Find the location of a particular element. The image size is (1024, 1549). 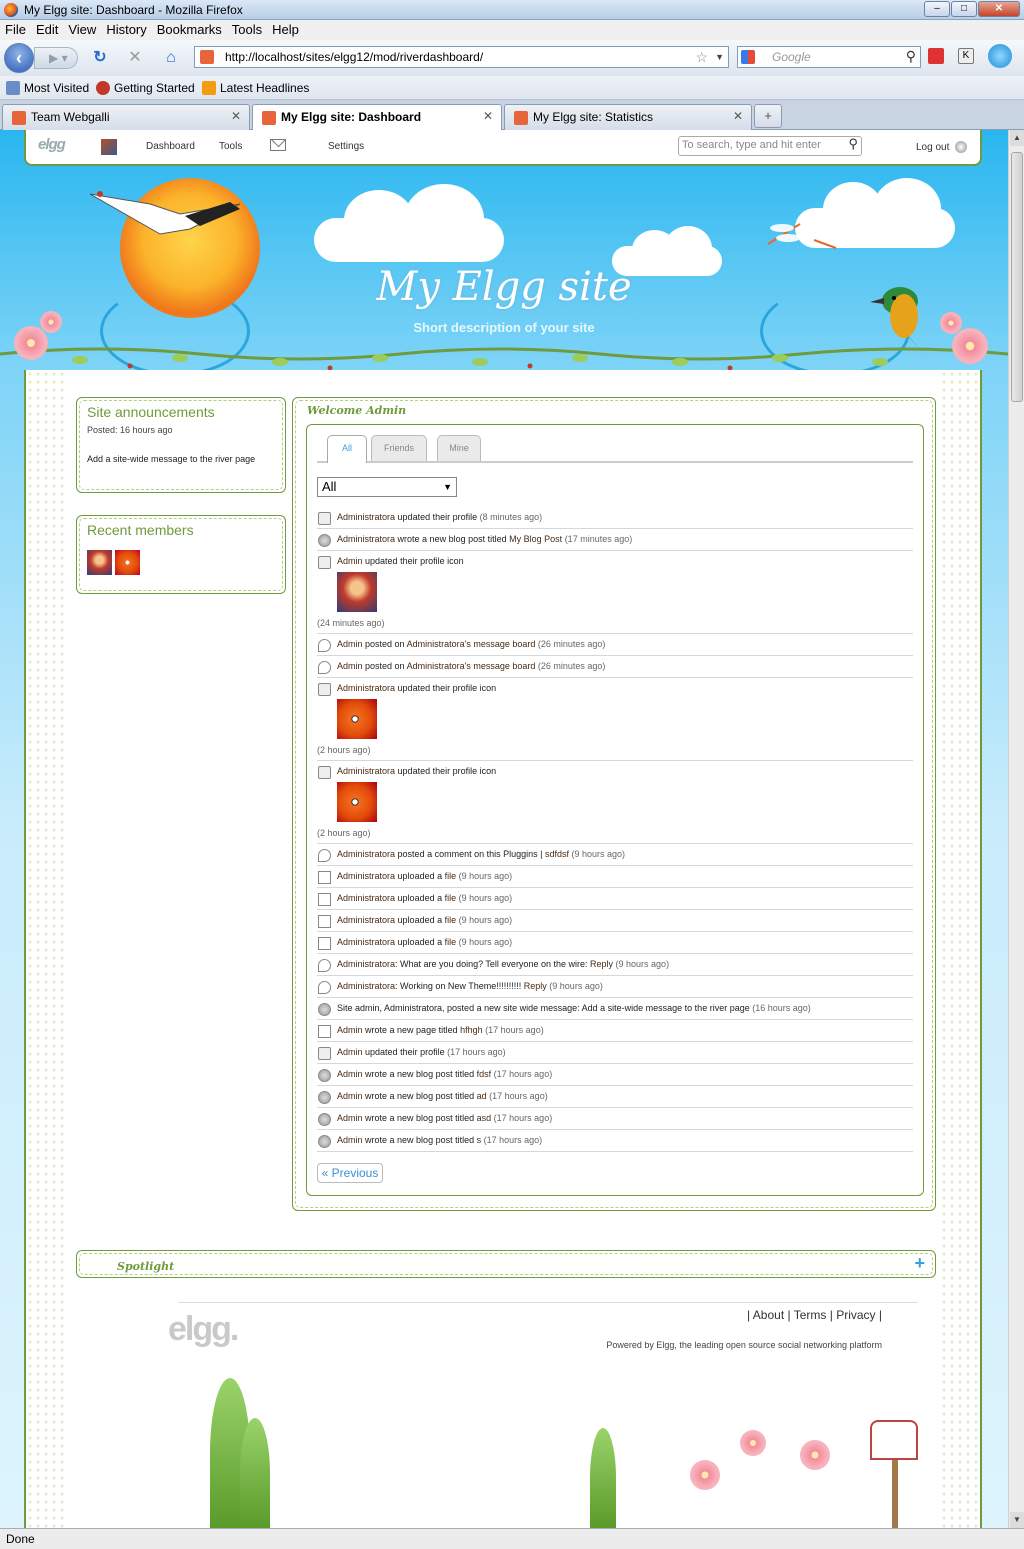

stop-icon: ✕ is located at coordinates (135, 58).